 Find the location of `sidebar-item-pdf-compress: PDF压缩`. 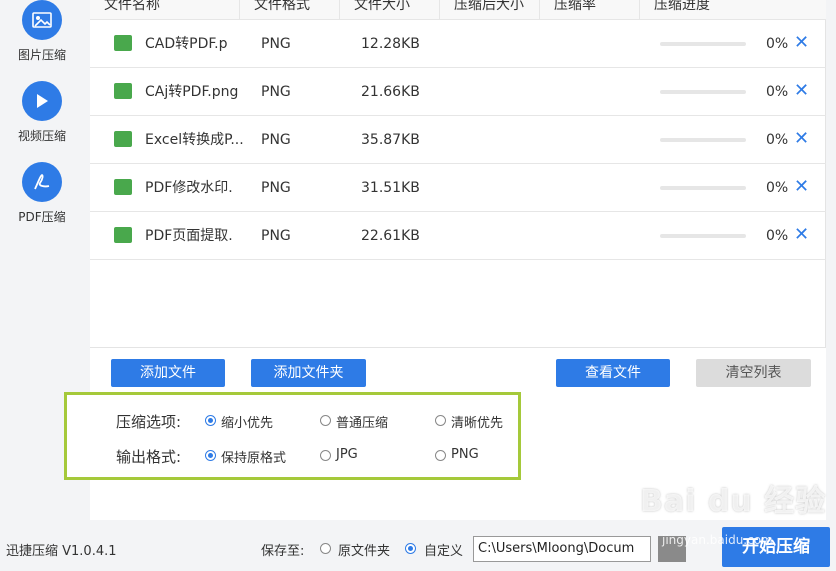

sidebar-item-pdf-compress: PDF压缩 is located at coordinates (42, 193).